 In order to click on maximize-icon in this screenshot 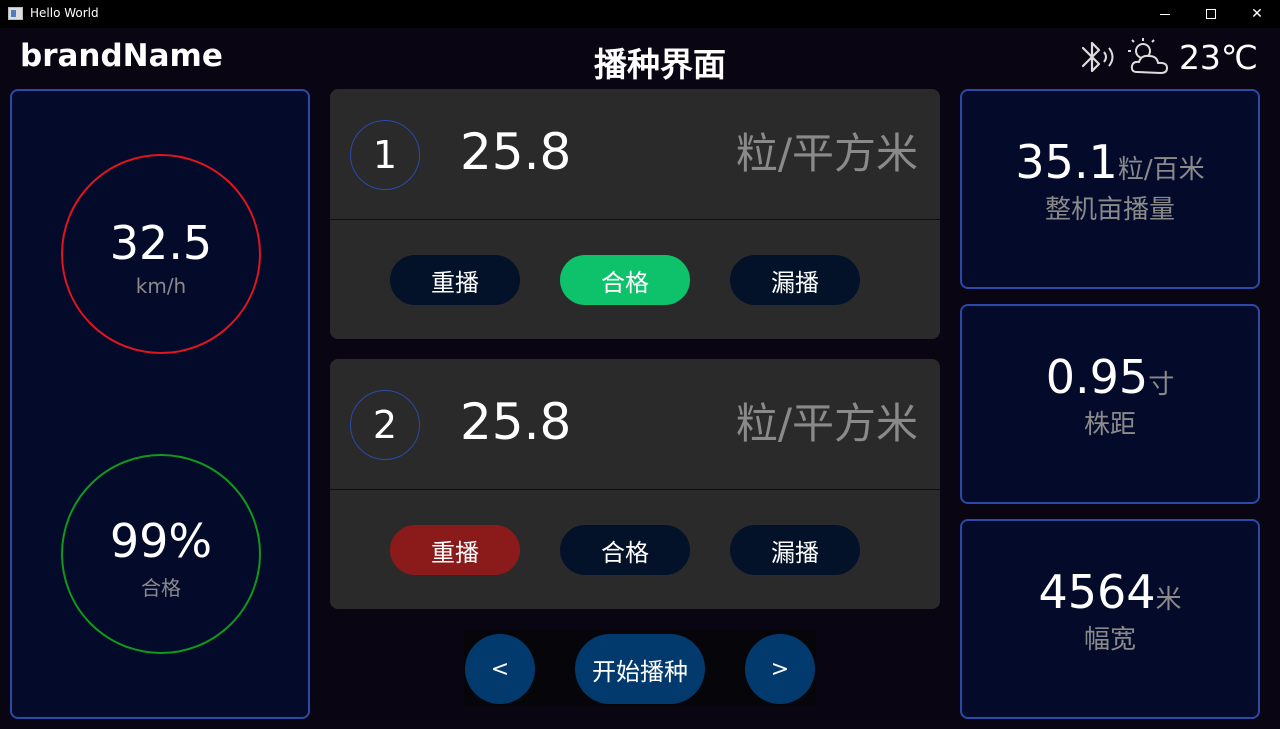, I will do `click(1211, 14)`.